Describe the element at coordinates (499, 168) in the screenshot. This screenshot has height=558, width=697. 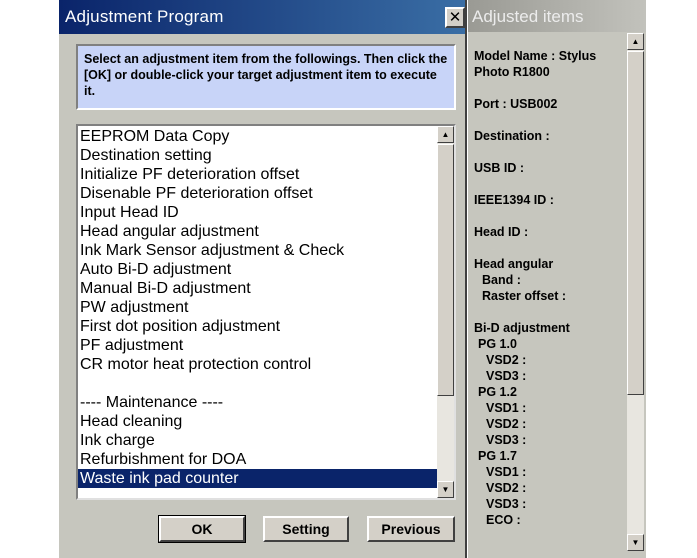
I see `adjusted-item-line: USB ID :` at that location.